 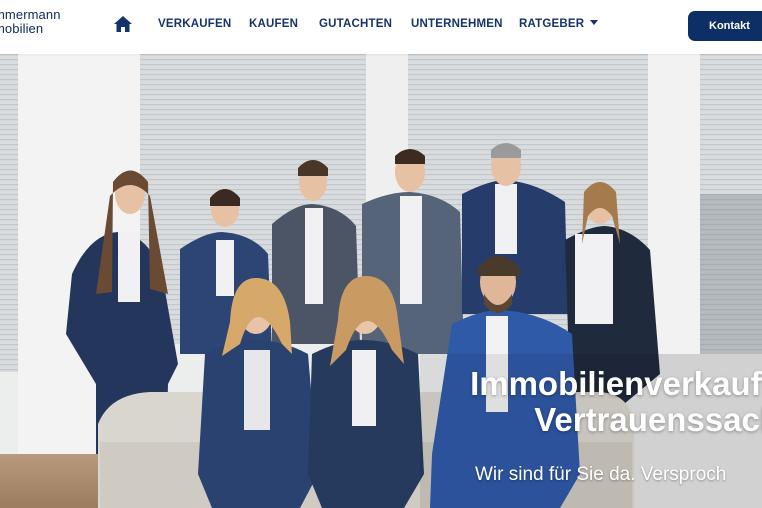 I want to click on nav-ratgeber-item: RATGEBER, so click(x=559, y=24).